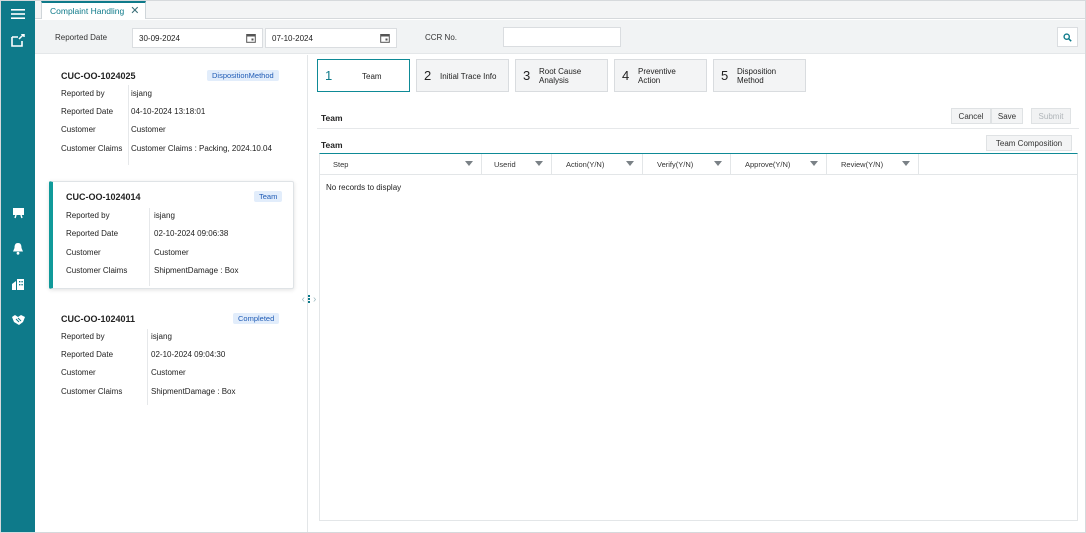 This screenshot has width=1086, height=533. I want to click on step-root-cause-analysis: 3 Root Cause Analysis, so click(561, 75).